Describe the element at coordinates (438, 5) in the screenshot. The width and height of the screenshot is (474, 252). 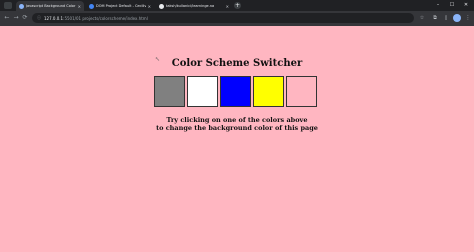
I see `minimize-button: –` at that location.